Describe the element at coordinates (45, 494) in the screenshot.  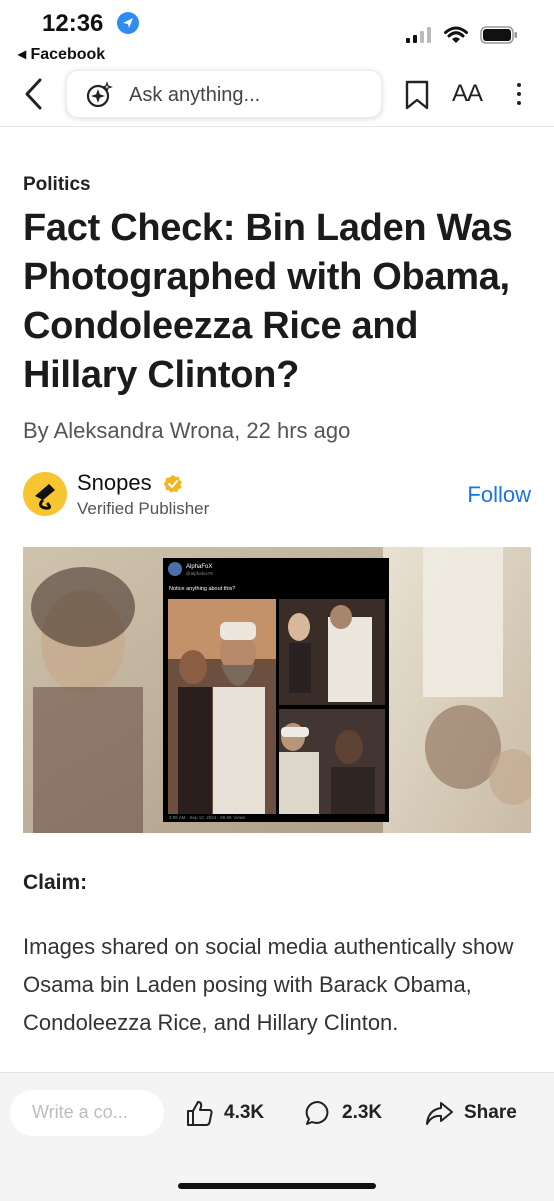
I see `snopes-logo-icon` at that location.